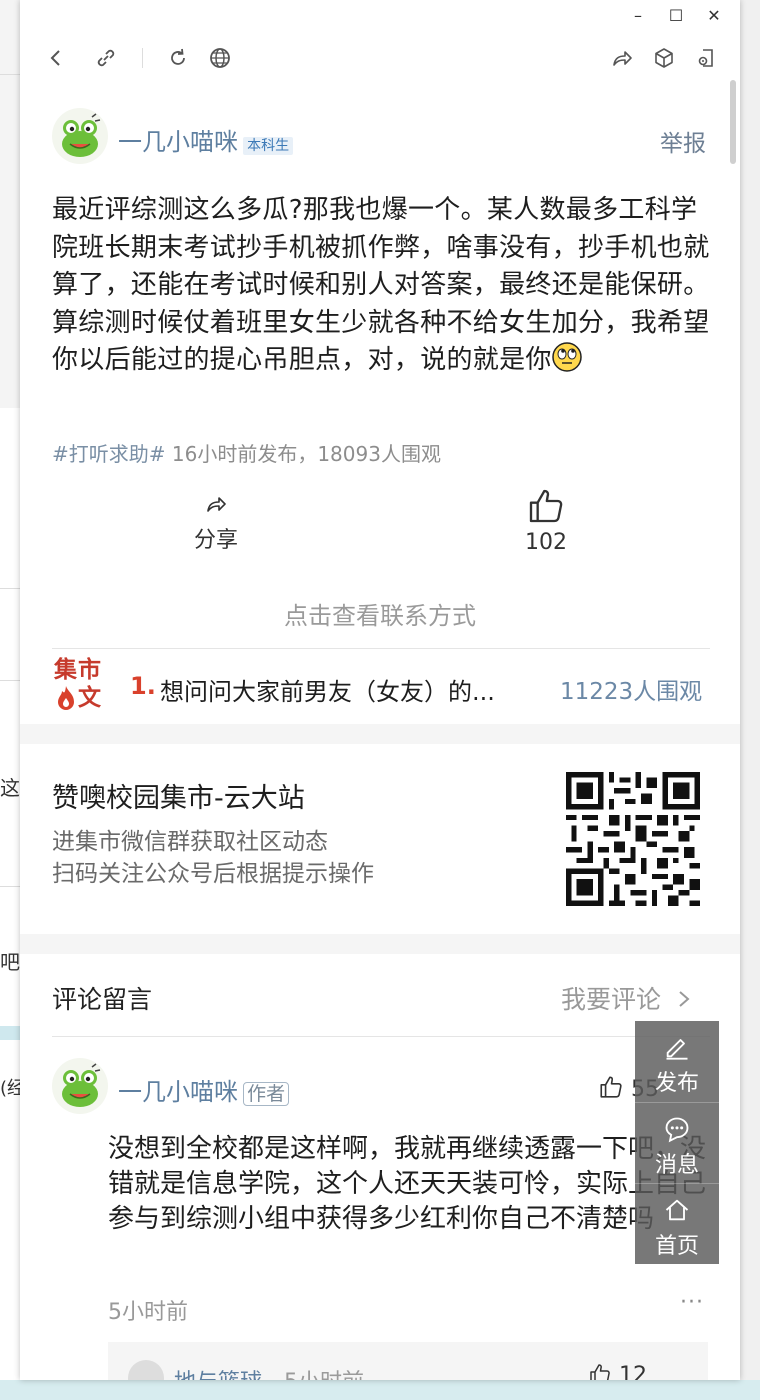 Image resolution: width=760 pixels, height=1400 pixels. What do you see at coordinates (109, 454) in the screenshot?
I see `topic-tag: #打听求助#` at bounding box center [109, 454].